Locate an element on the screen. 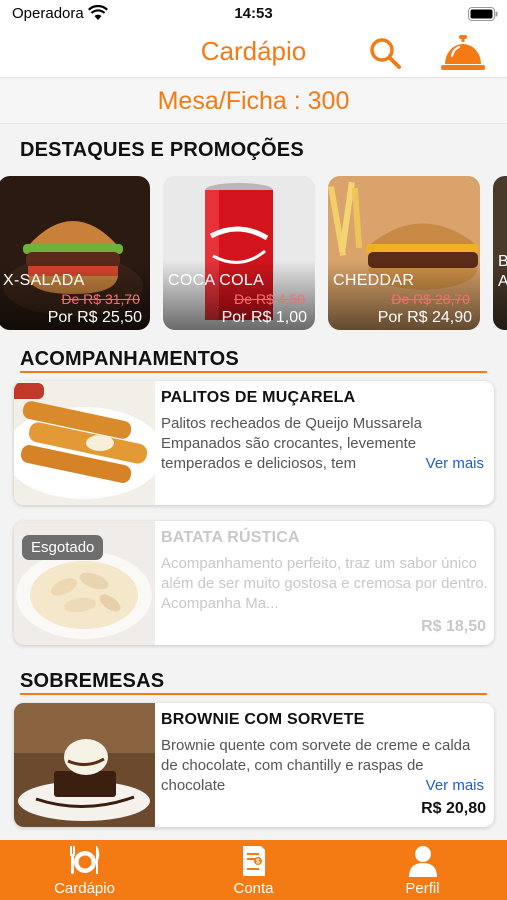 This screenshot has height=900, width=507. promo-old-price: De R$ 28,70 is located at coordinates (430, 299).